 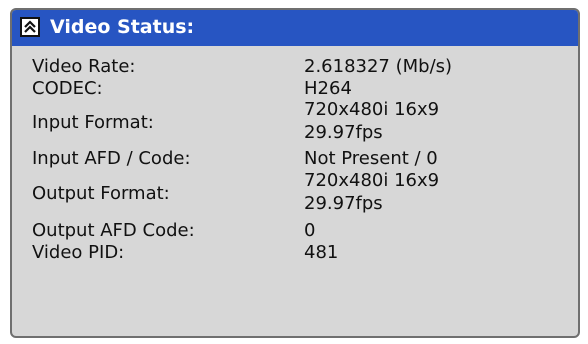 What do you see at coordinates (93, 122) in the screenshot?
I see `input-format-label: Input Format:` at bounding box center [93, 122].